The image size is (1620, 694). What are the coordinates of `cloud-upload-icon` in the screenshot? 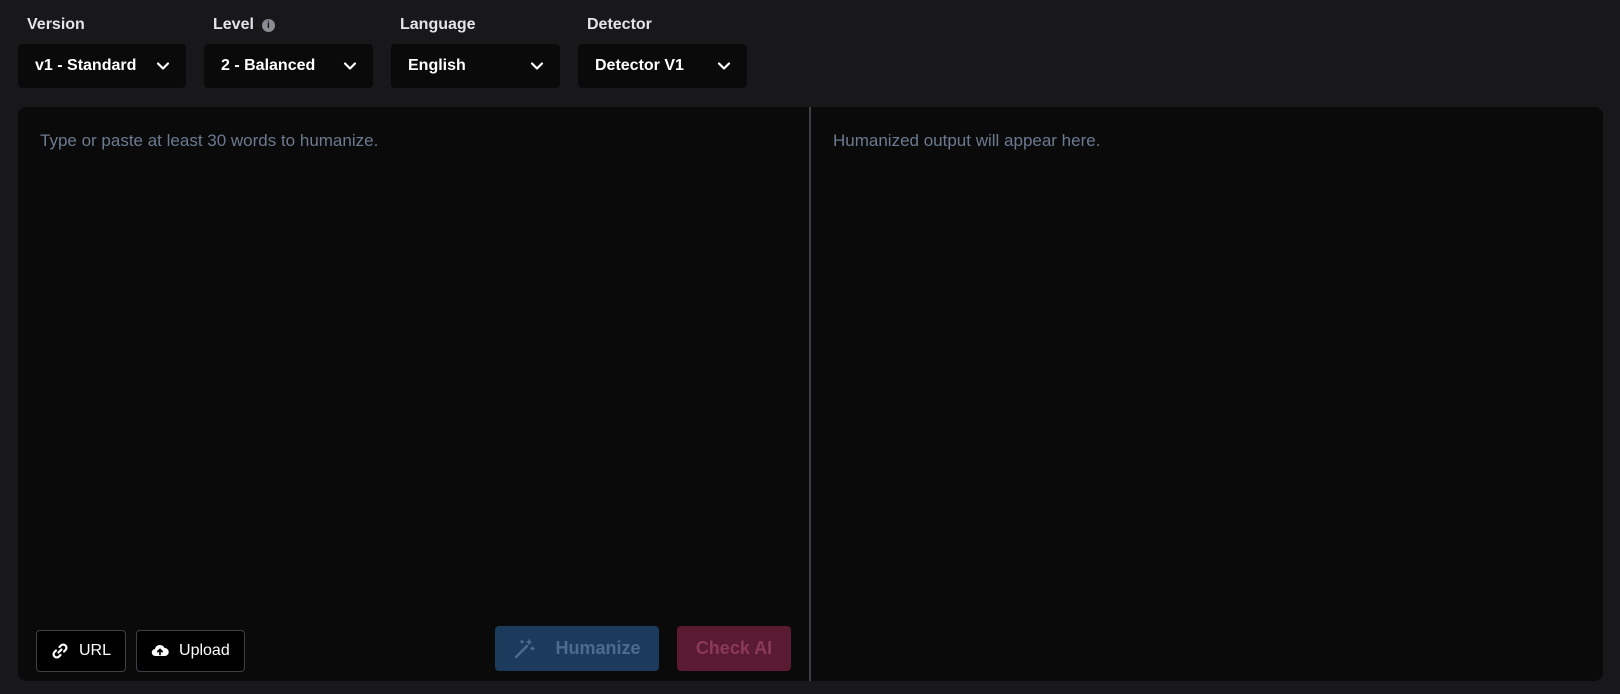 It's located at (160, 650).